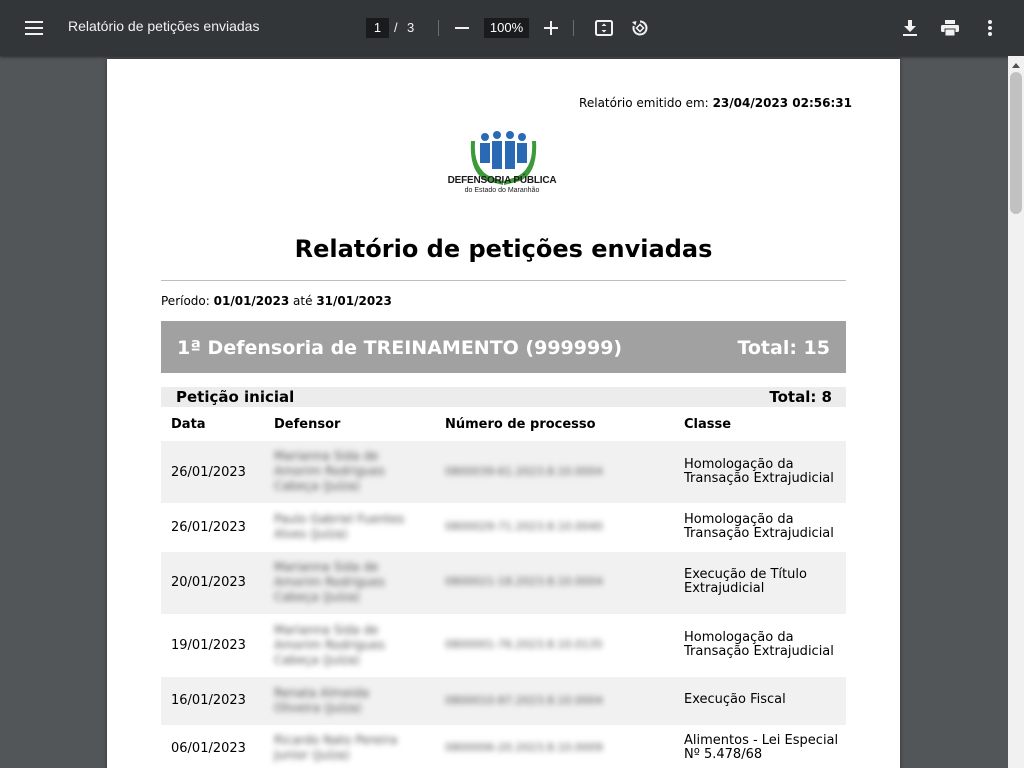 The width and height of the screenshot is (1024, 768). Describe the element at coordinates (524, 644) in the screenshot. I see `cell-processo: 0800001-76.2023.8.10.0135` at that location.